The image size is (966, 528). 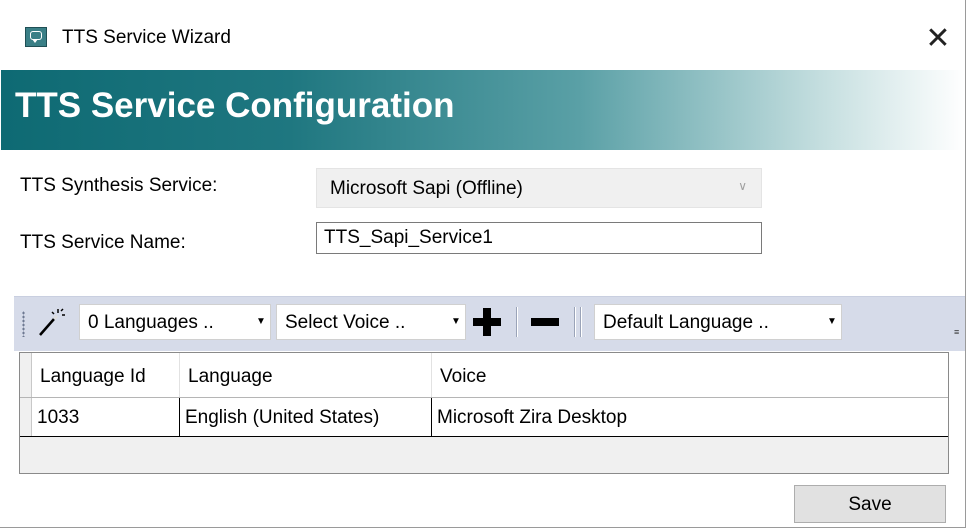 I want to click on page-title: TTS Service Configuration, so click(x=235, y=105).